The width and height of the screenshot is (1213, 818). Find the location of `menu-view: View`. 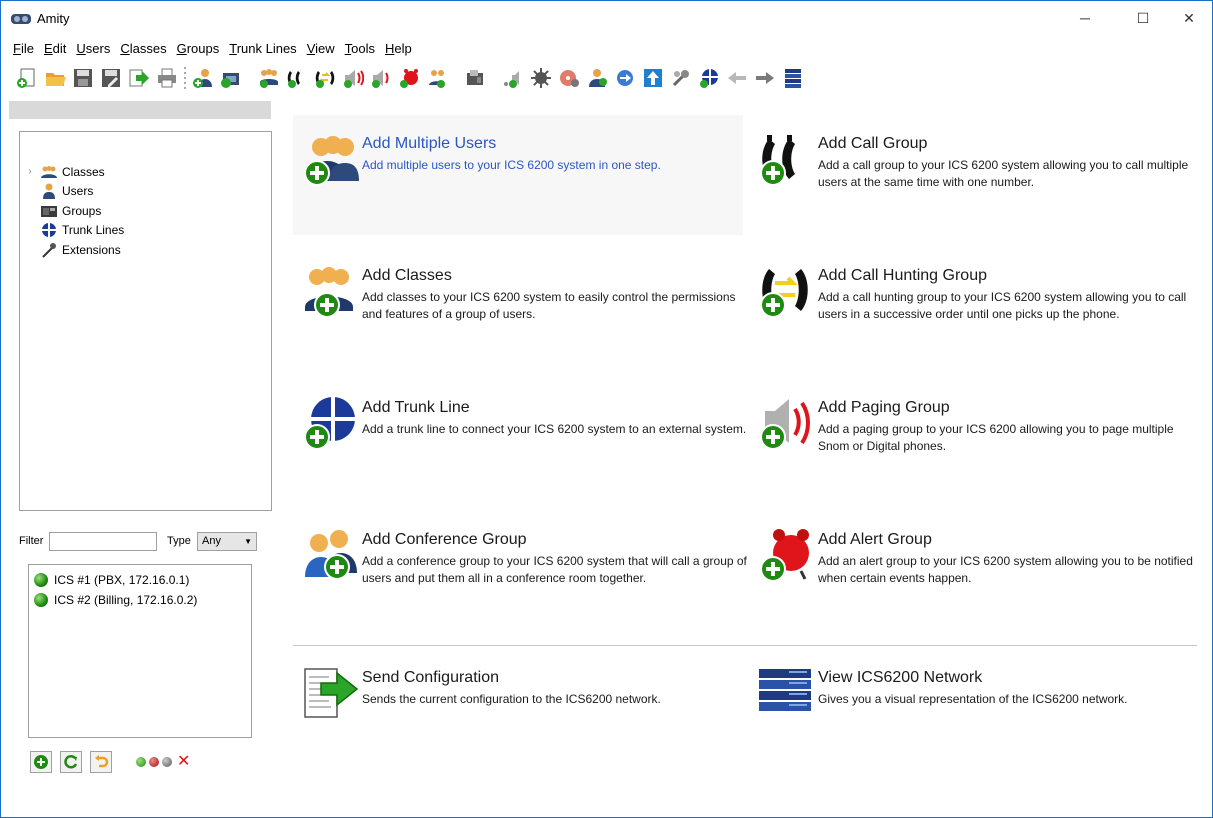

menu-view: View is located at coordinates (321, 49).